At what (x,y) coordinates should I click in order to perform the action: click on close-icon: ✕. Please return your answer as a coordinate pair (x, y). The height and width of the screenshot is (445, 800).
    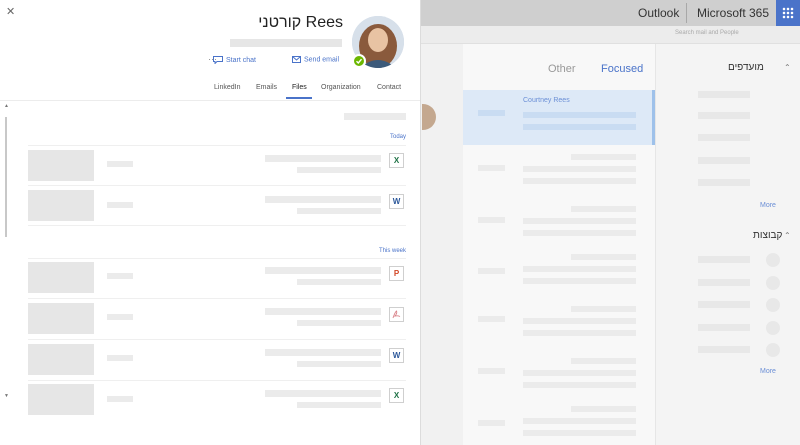
    Looking at the image, I should click on (10, 11).